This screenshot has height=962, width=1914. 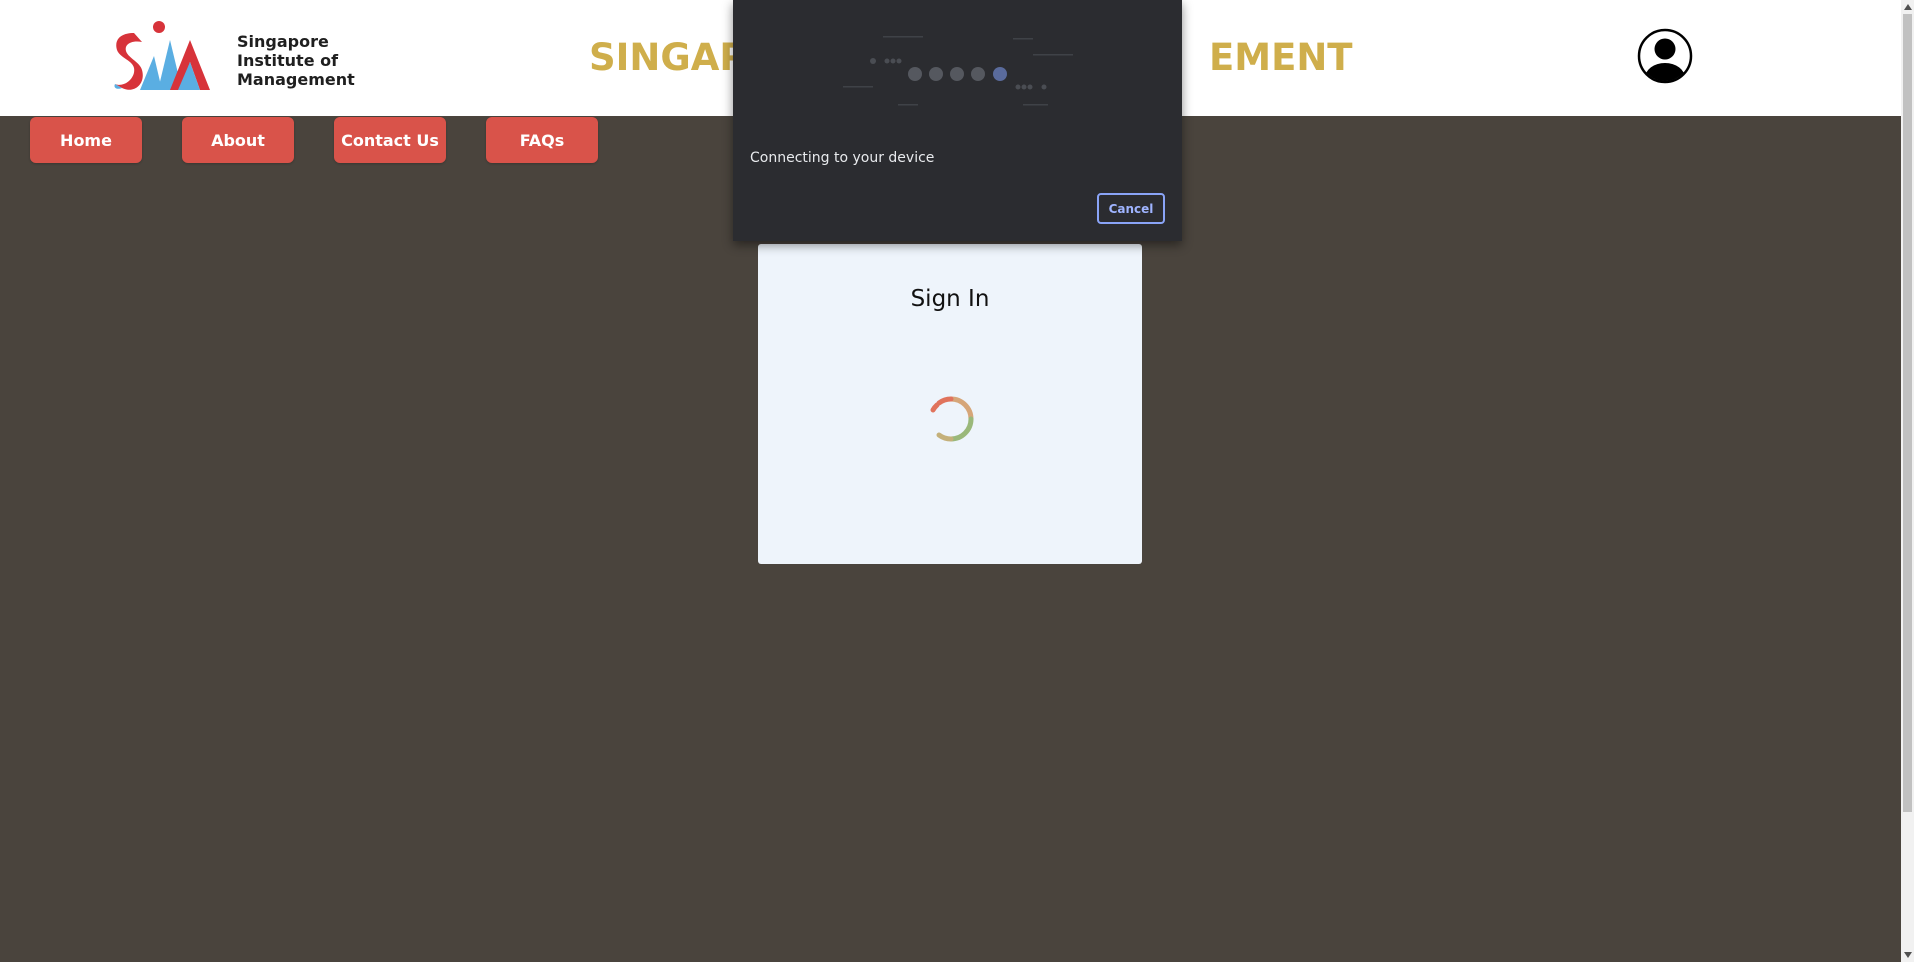 I want to click on sim-logo-mark, so click(x=162, y=55).